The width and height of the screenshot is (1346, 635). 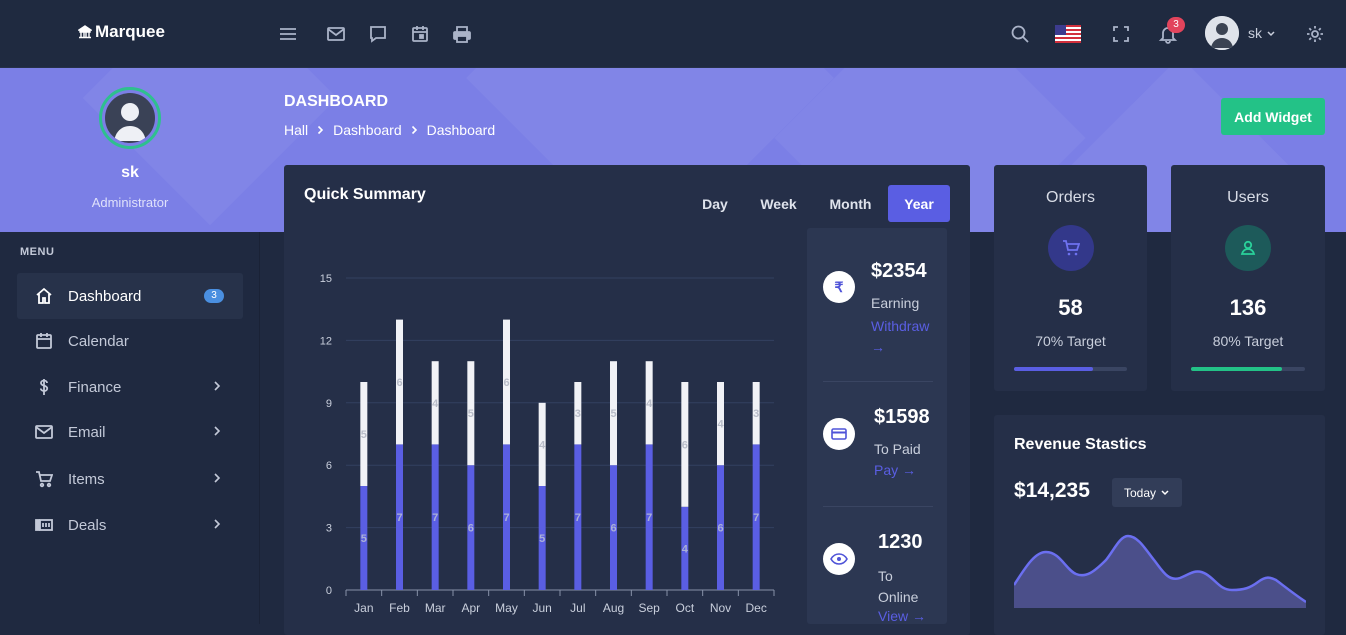 What do you see at coordinates (850, 203) in the screenshot?
I see `tab-month: Month` at bounding box center [850, 203].